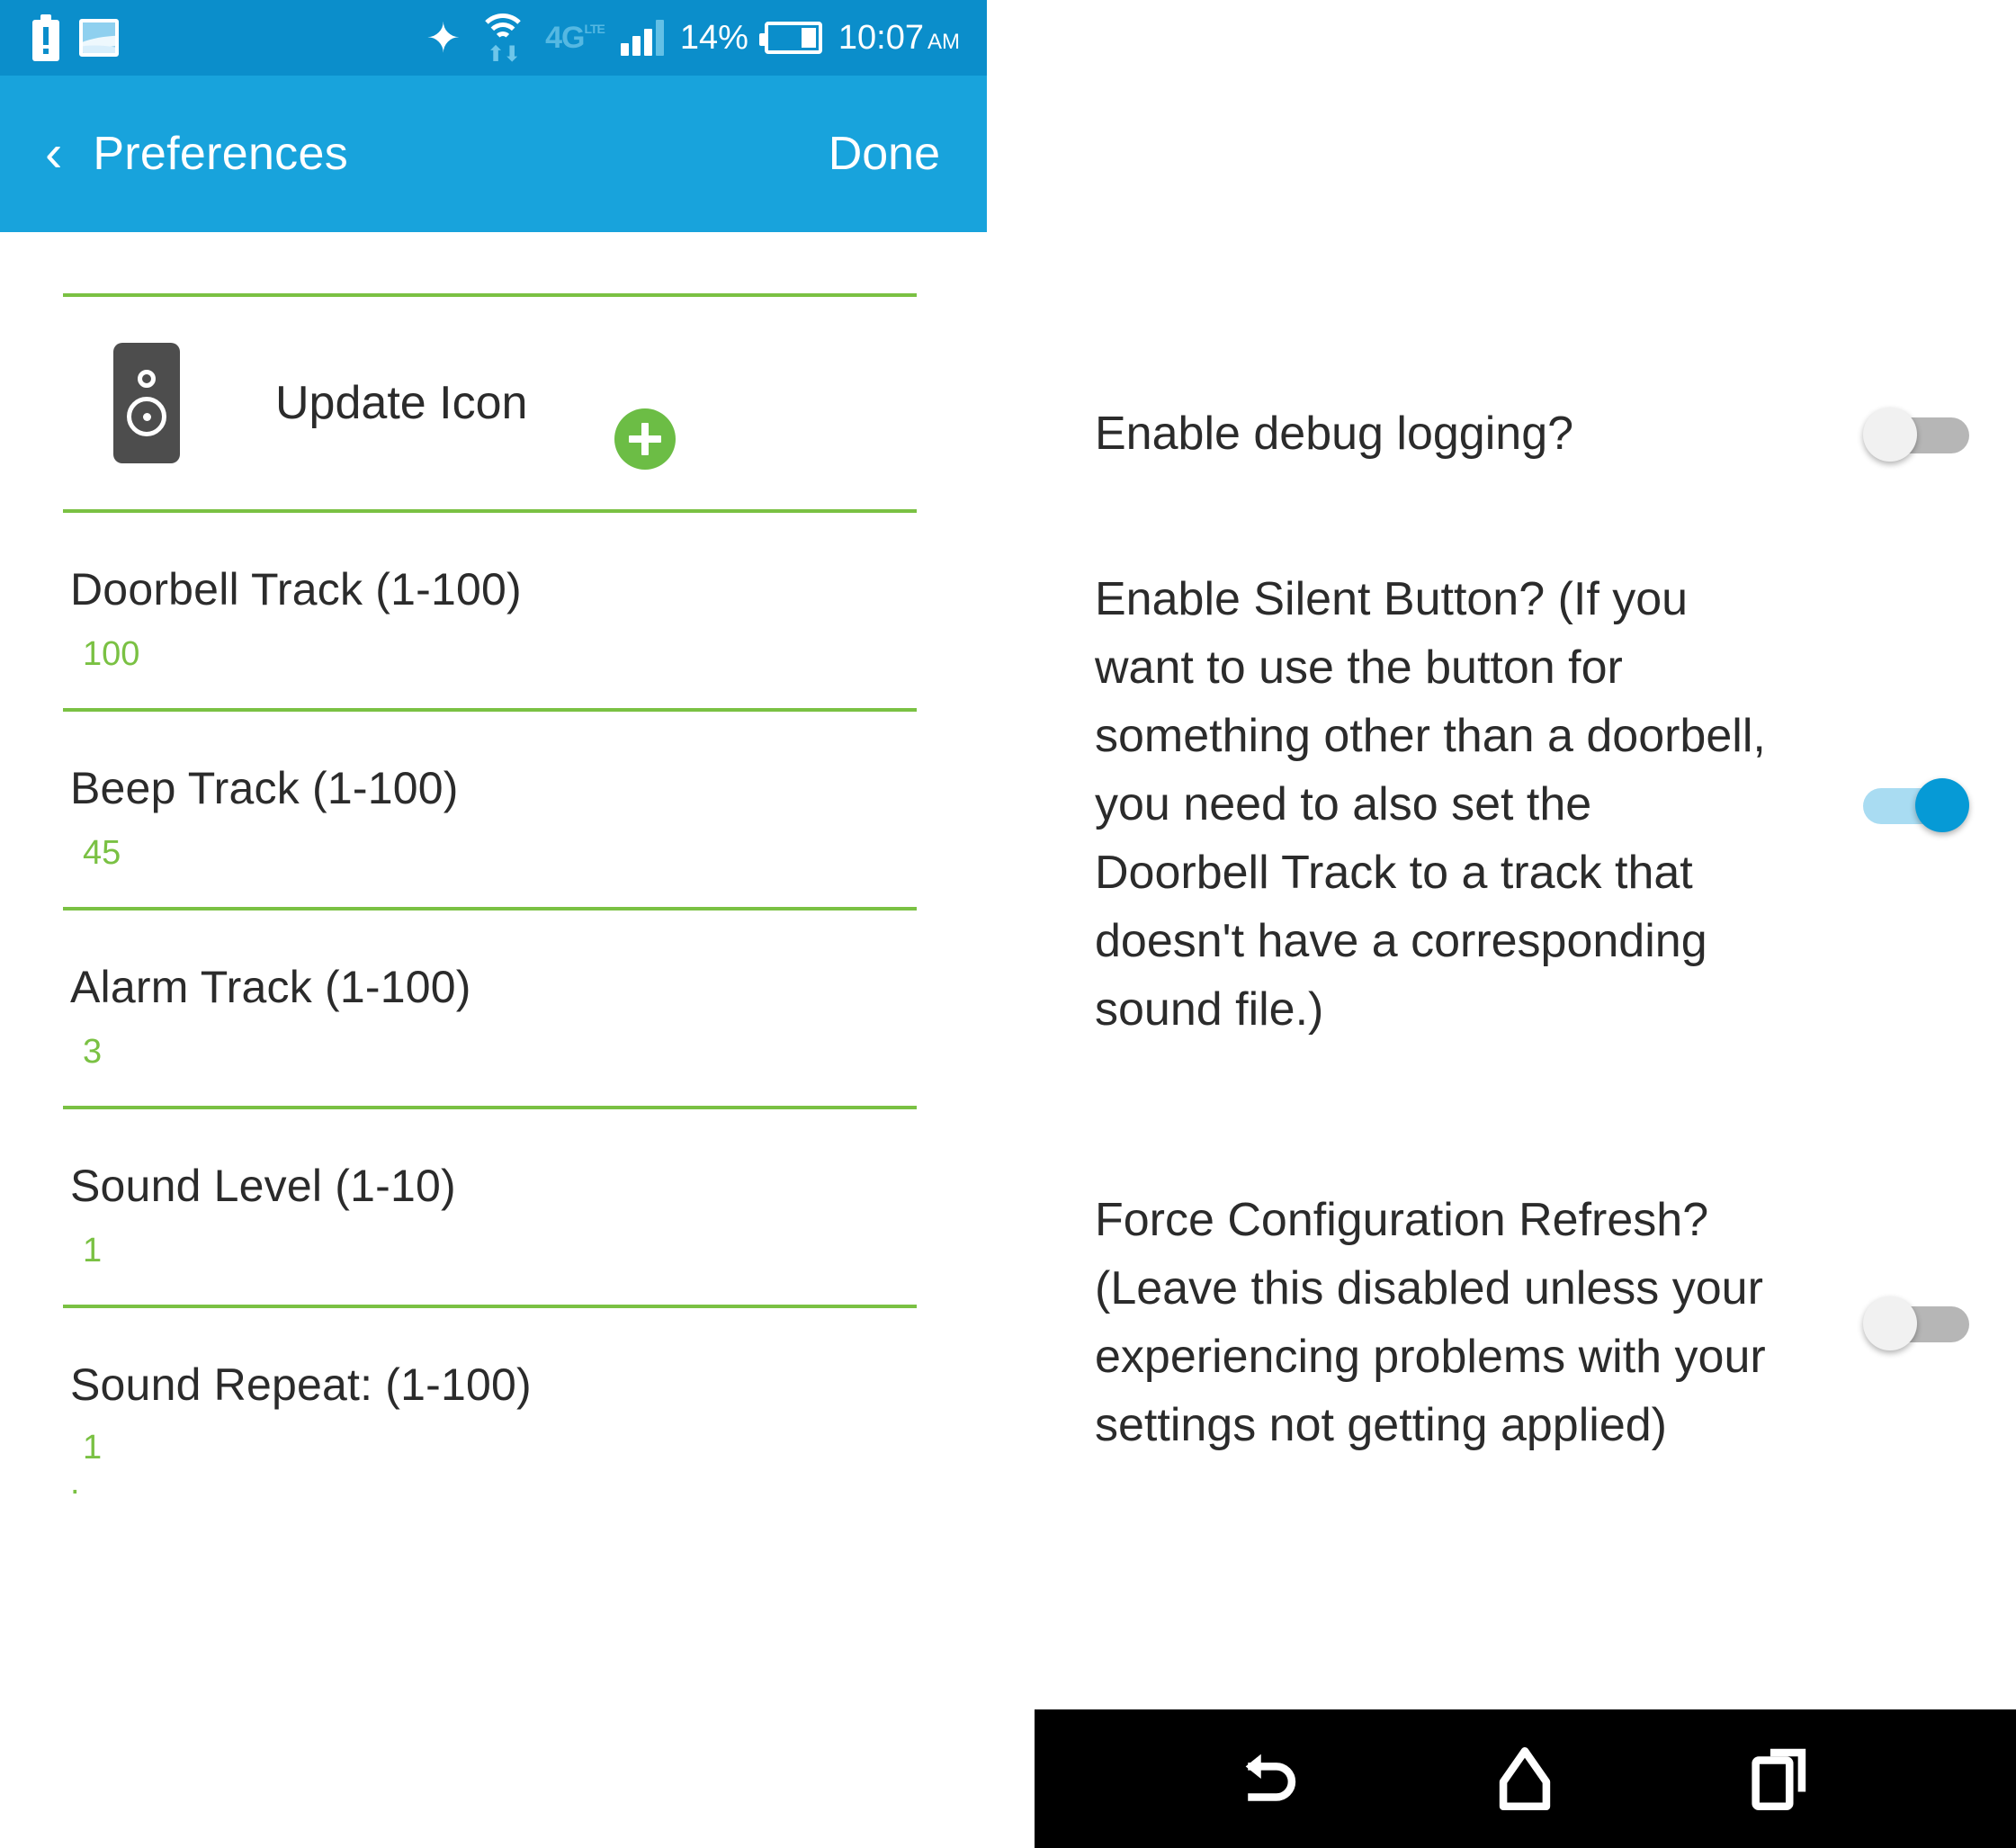 Image resolution: width=2016 pixels, height=1848 pixels. Describe the element at coordinates (1916, 1322) in the screenshot. I see `toggle-force-configuration-refresh` at that location.